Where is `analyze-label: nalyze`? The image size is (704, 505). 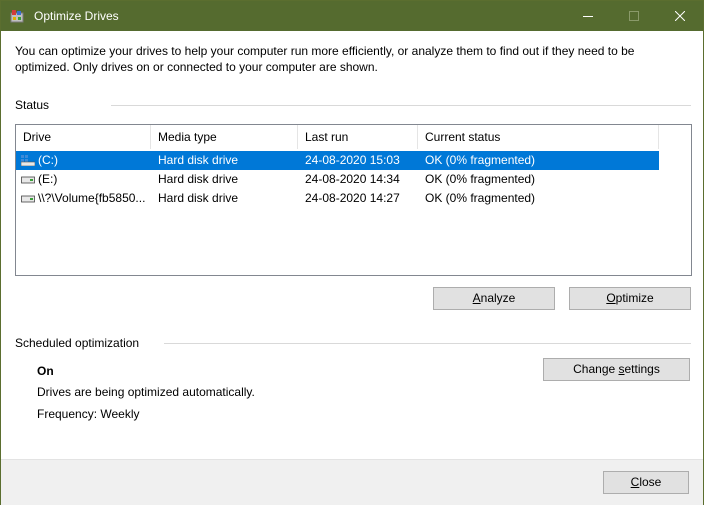
analyze-label: nalyze is located at coordinates (498, 298).